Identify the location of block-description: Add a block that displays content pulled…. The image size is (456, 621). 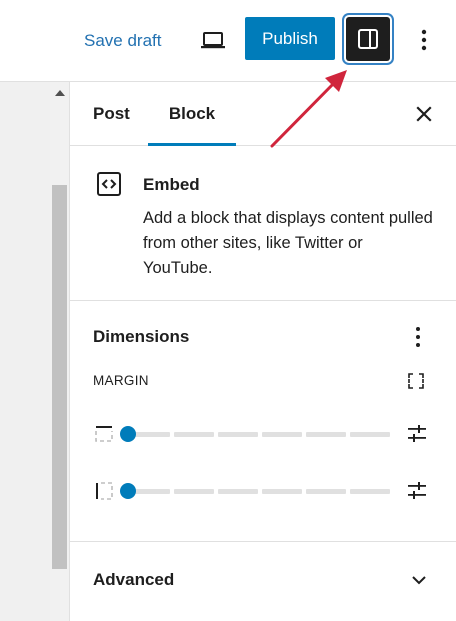
(288, 243).